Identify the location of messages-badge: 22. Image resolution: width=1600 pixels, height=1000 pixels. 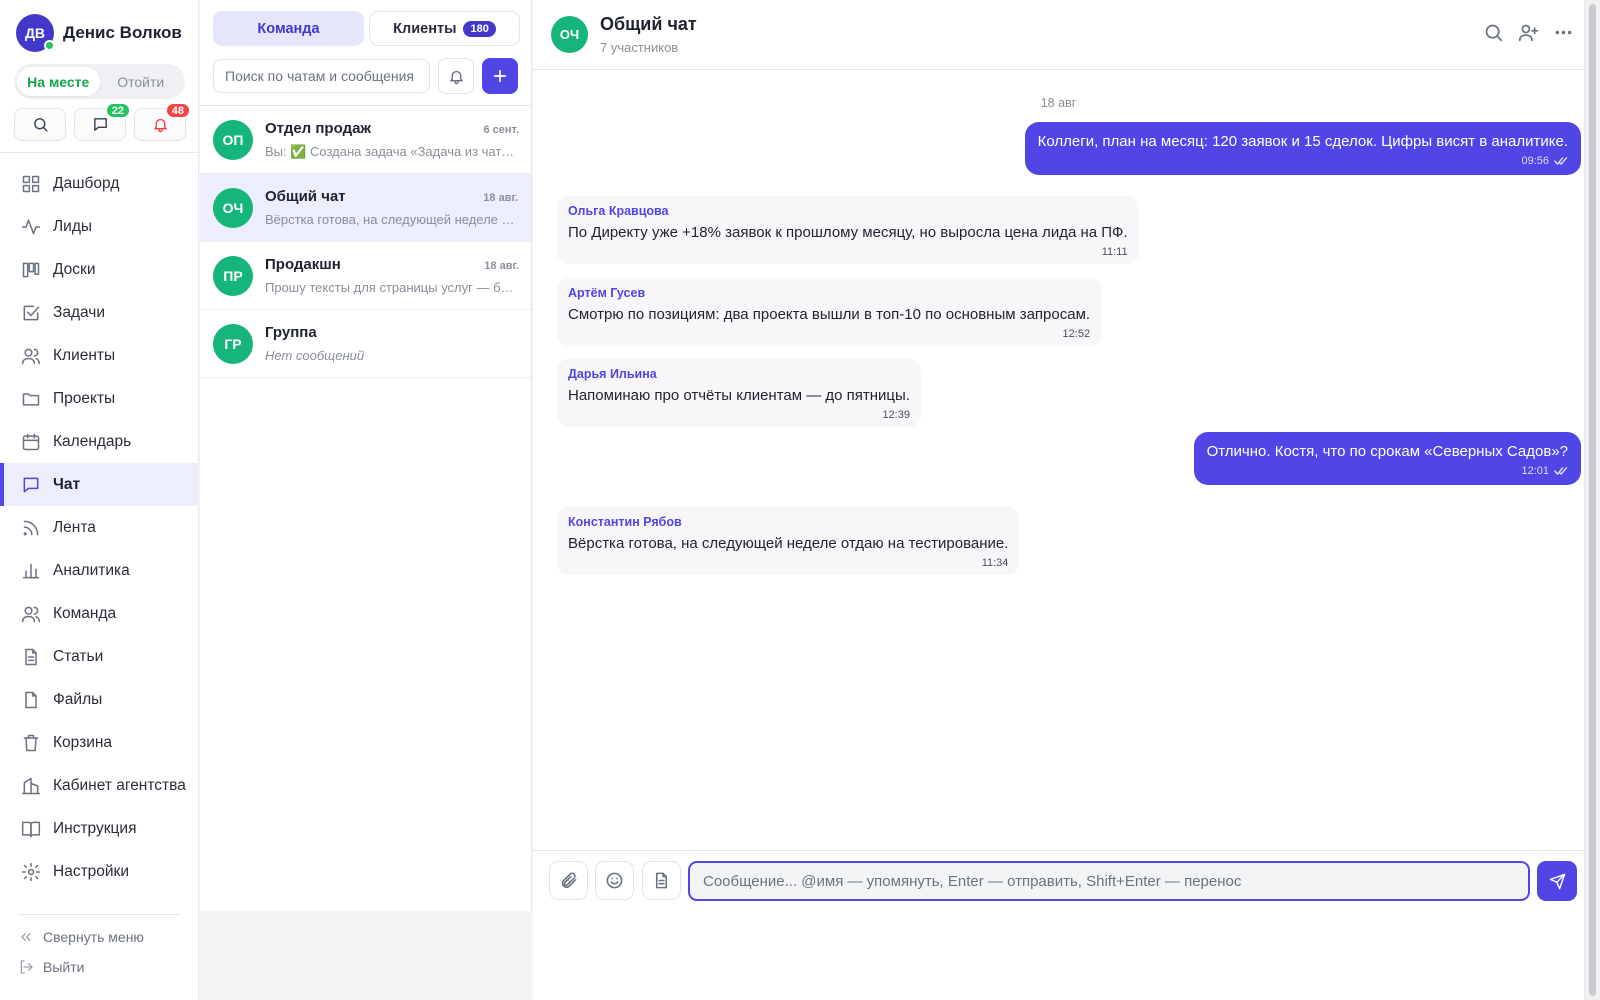
(117, 110).